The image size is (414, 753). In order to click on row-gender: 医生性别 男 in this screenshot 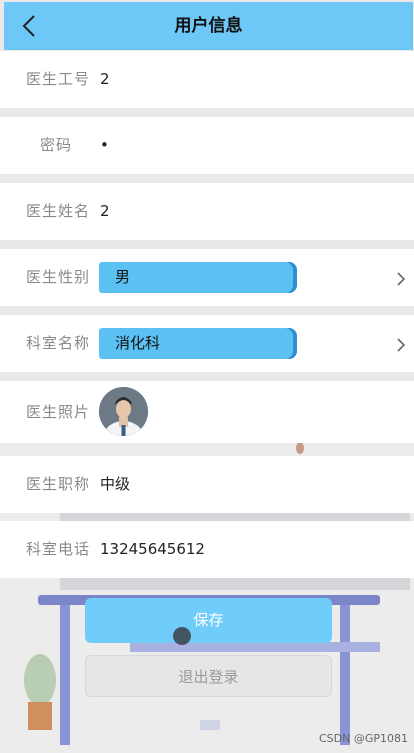, I will do `click(207, 277)`.